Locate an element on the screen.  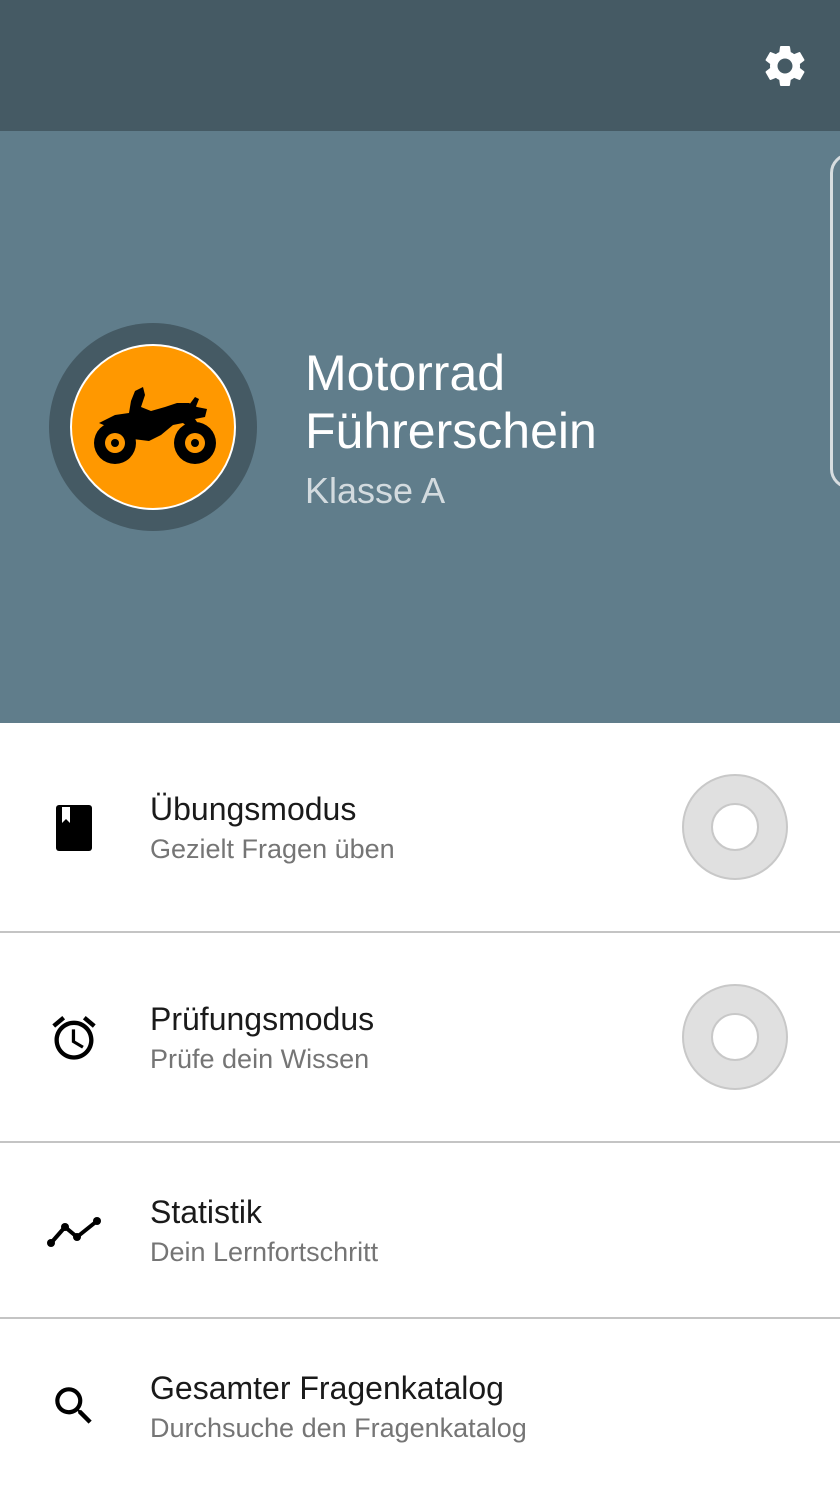
logo-circle is located at coordinates (153, 427).